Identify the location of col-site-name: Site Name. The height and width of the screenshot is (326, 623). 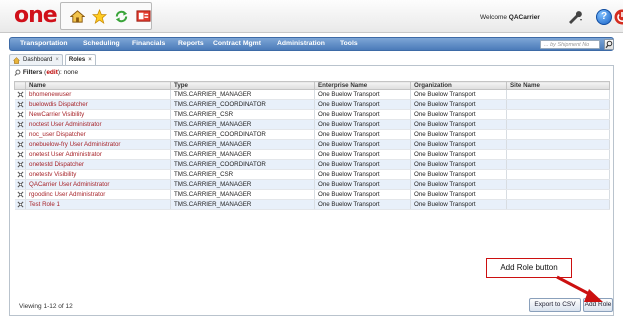
(558, 85).